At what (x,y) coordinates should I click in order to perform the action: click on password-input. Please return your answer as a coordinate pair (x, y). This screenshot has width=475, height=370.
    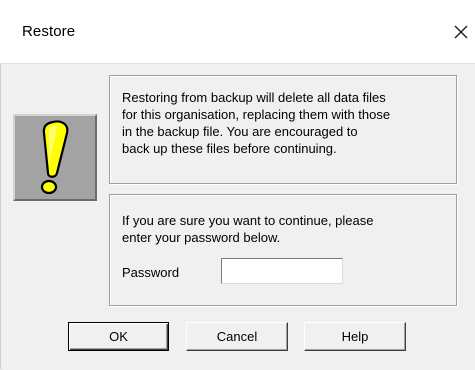
    Looking at the image, I should click on (282, 271).